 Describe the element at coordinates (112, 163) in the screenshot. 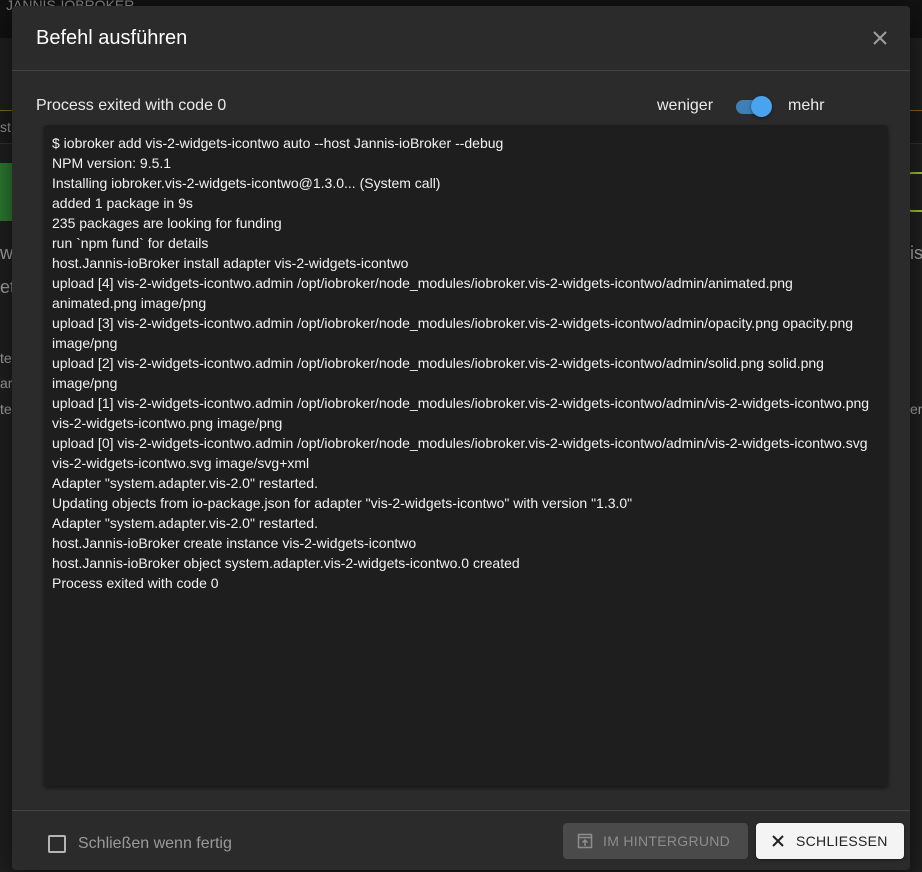

I see `log-line: NPM version: 9.5.1` at that location.